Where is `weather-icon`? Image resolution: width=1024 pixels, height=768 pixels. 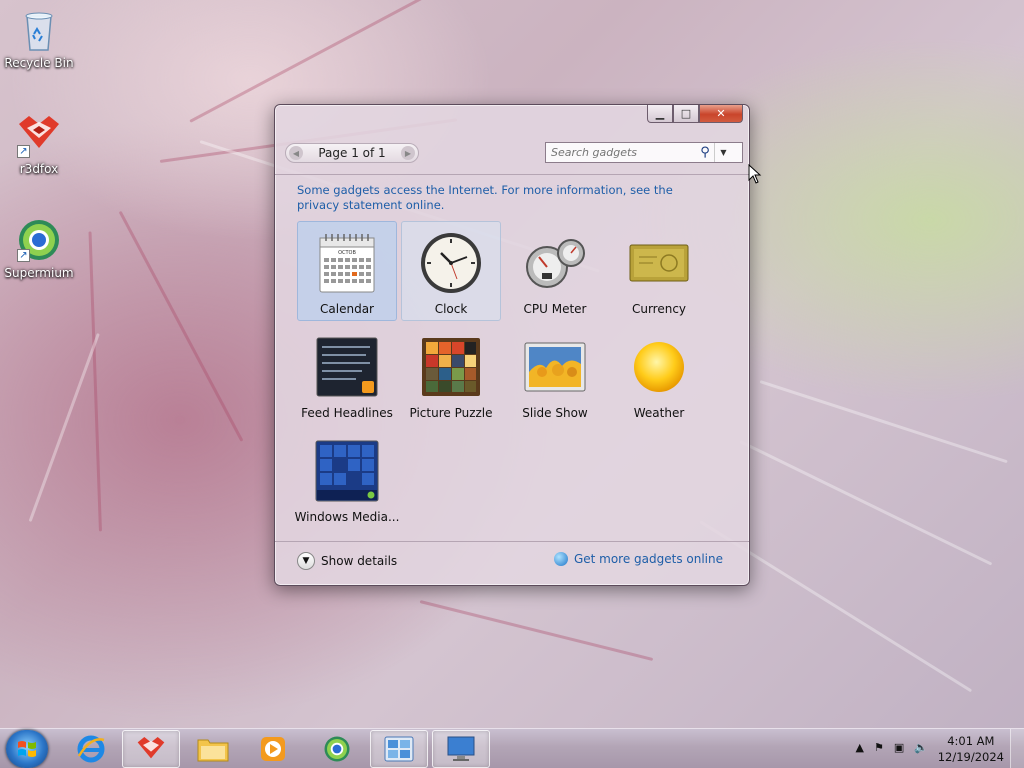
weather-icon is located at coordinates (659, 367).